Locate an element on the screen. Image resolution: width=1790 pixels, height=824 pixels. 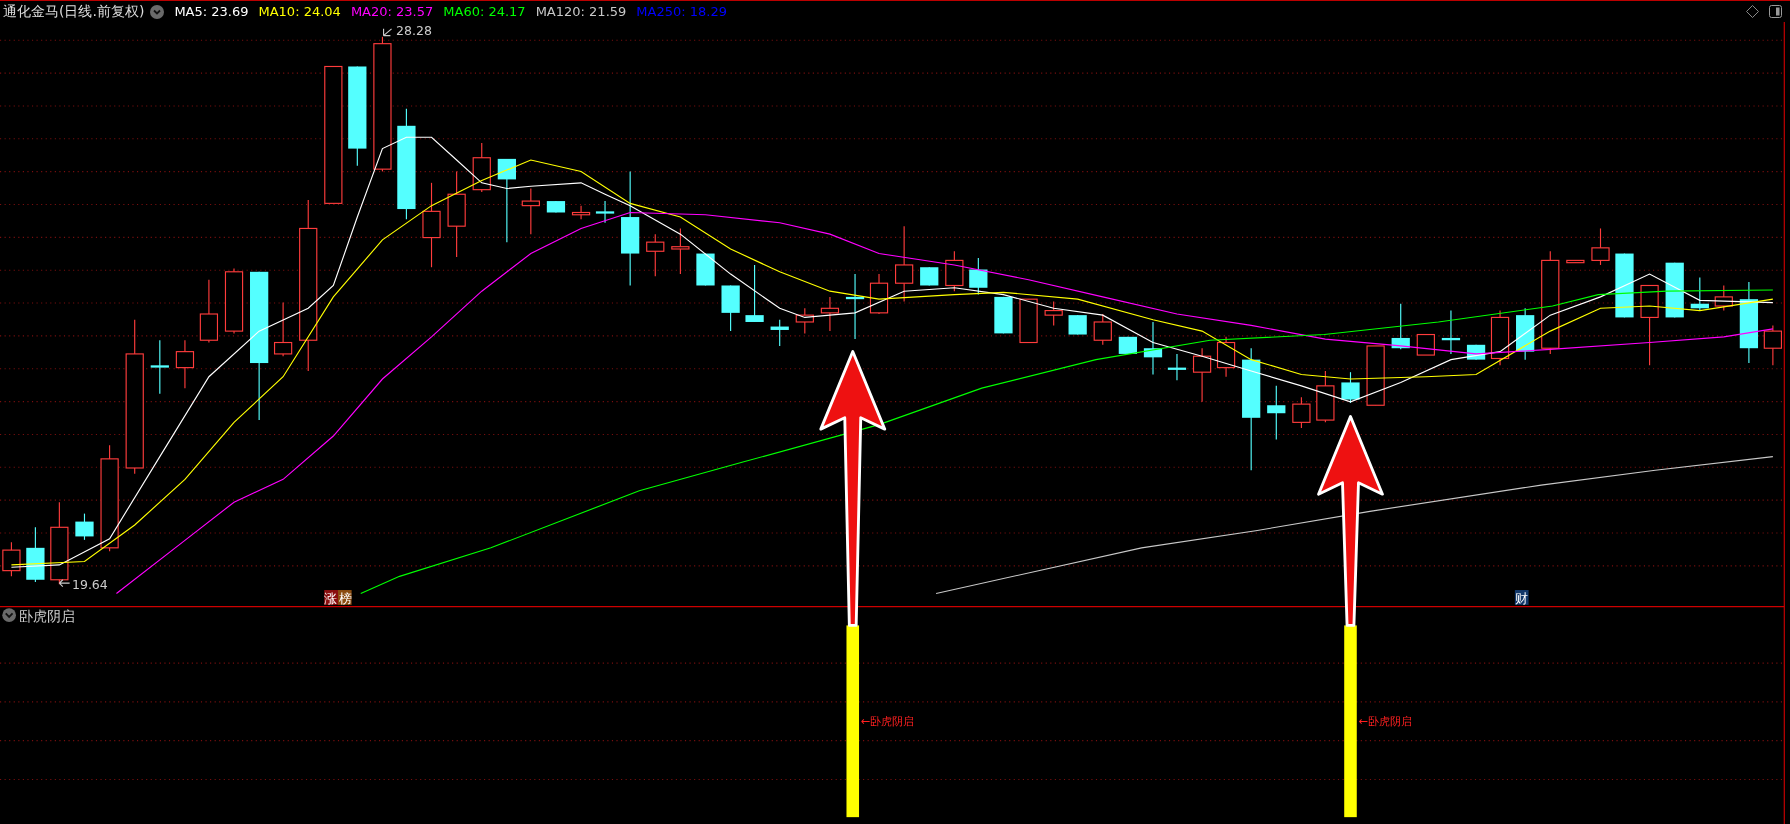
moving-average-legend: MA10: 24.04 is located at coordinates (299, 11).